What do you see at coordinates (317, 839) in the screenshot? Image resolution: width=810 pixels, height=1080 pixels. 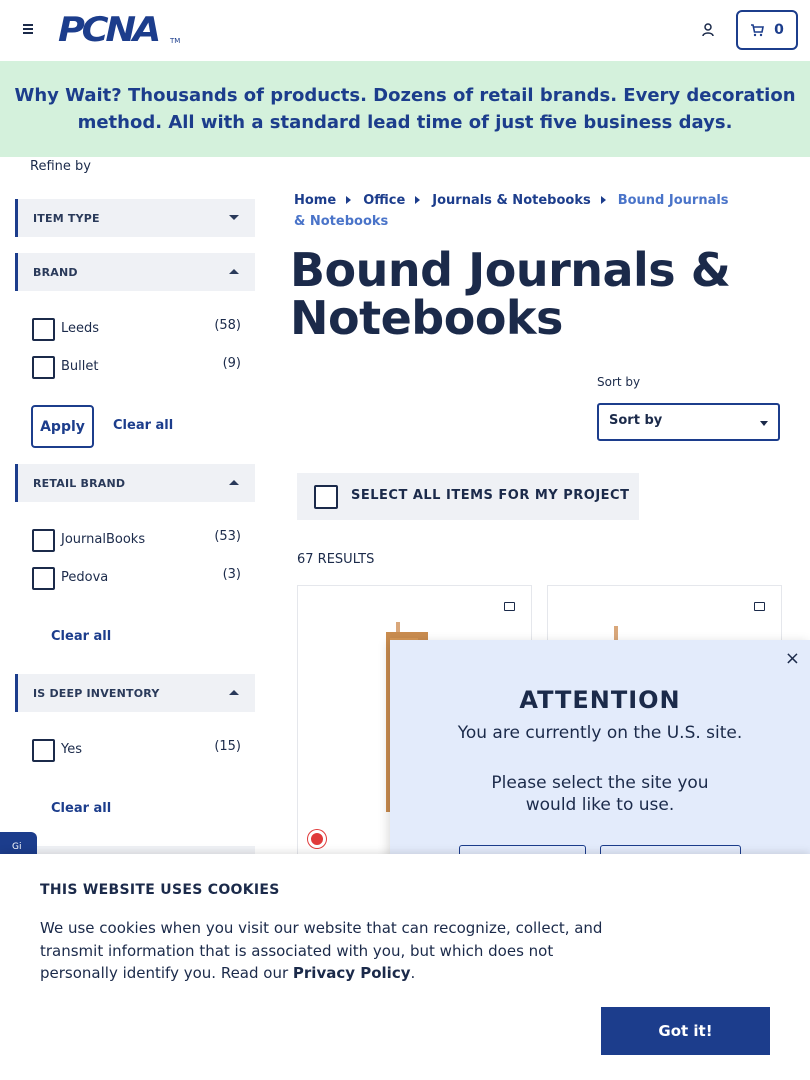 I see `color-swatch` at bounding box center [317, 839].